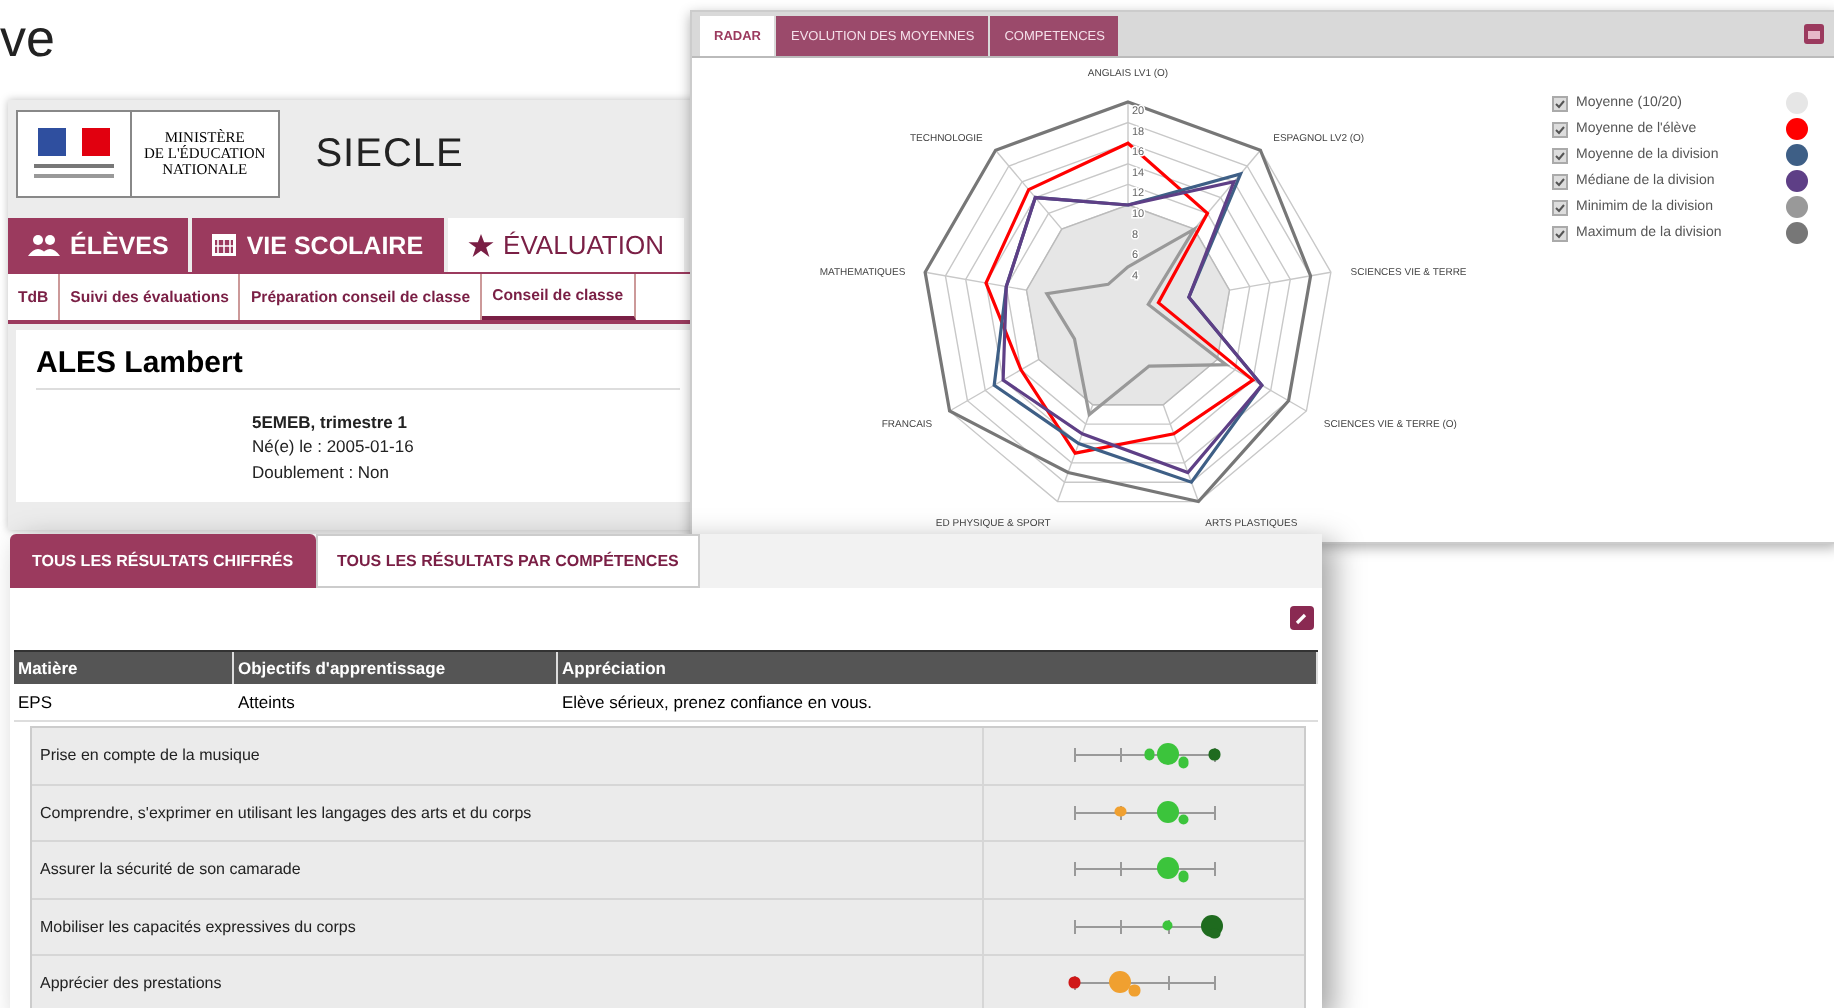  Describe the element at coordinates (508, 561) in the screenshot. I see `results-tab: TOUS LES RÉSULTATS PAR COMPÉTENCES` at that location.